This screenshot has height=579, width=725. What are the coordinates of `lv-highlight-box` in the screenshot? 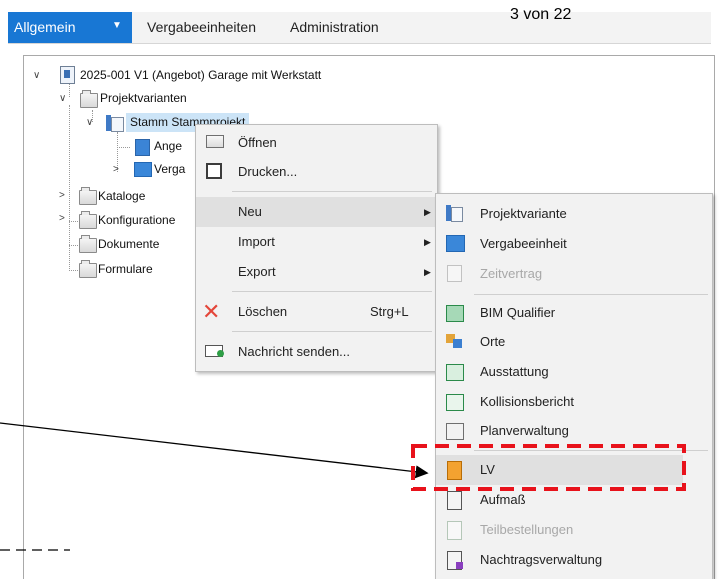 It's located at (548, 467).